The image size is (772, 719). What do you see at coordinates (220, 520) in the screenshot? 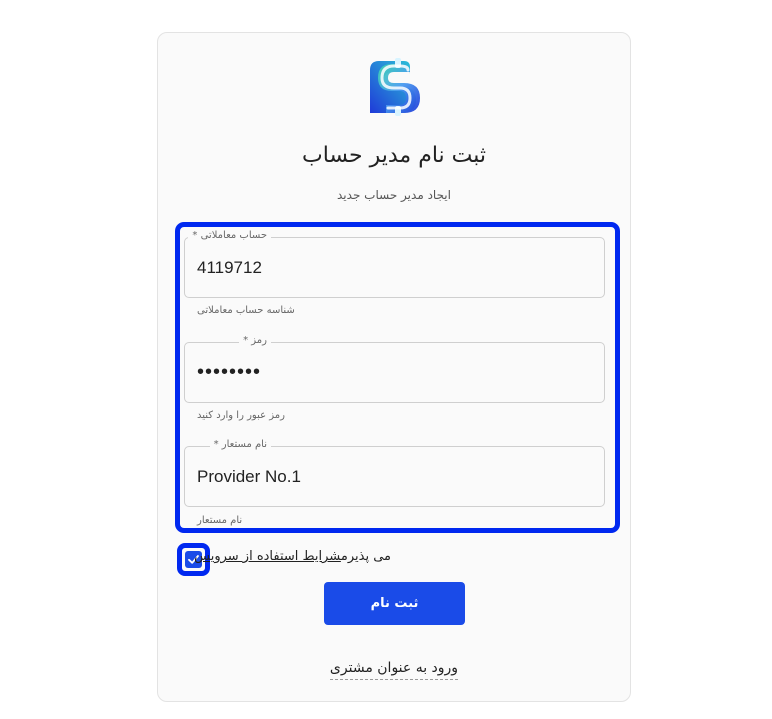
I see `nickname-helper: نام مستعار` at bounding box center [220, 520].